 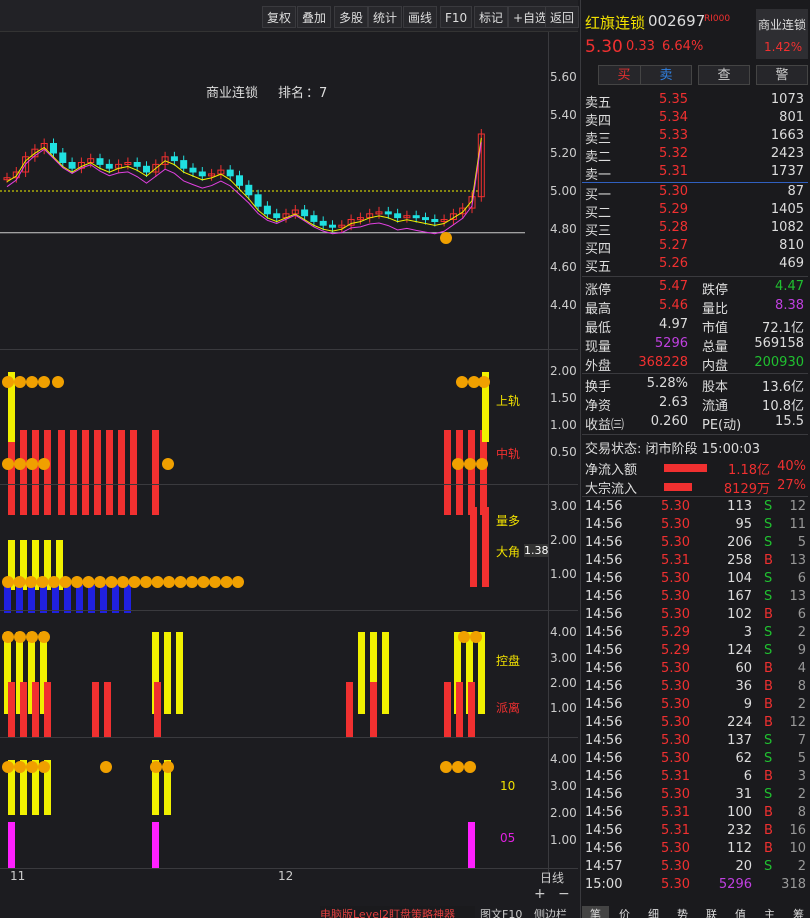 What do you see at coordinates (540, 894) in the screenshot?
I see `zoom-in-button: +` at bounding box center [540, 894].